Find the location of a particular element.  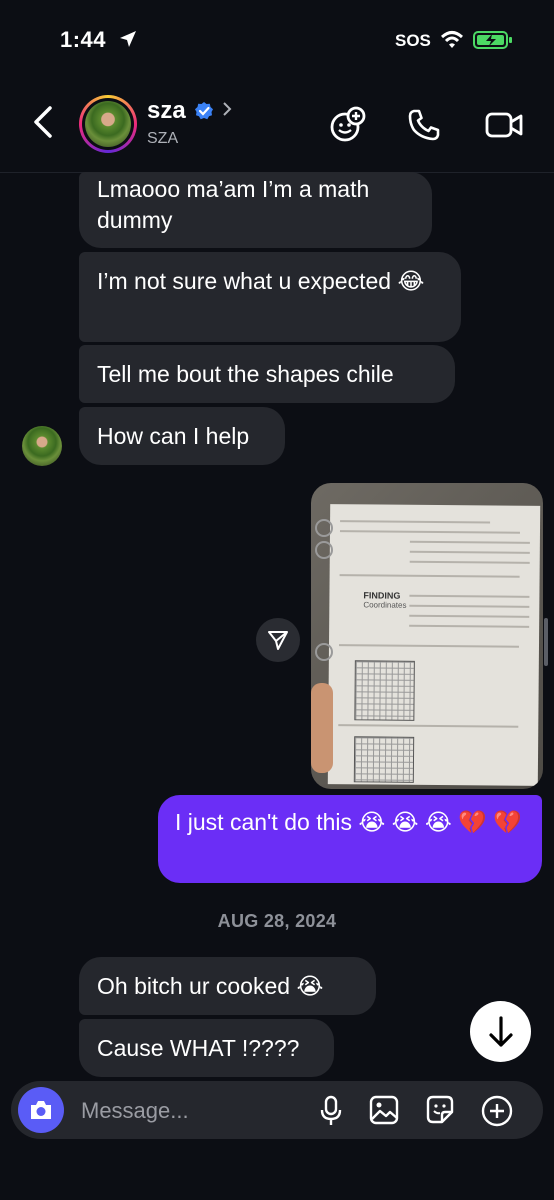

share-icon is located at coordinates (278, 640).